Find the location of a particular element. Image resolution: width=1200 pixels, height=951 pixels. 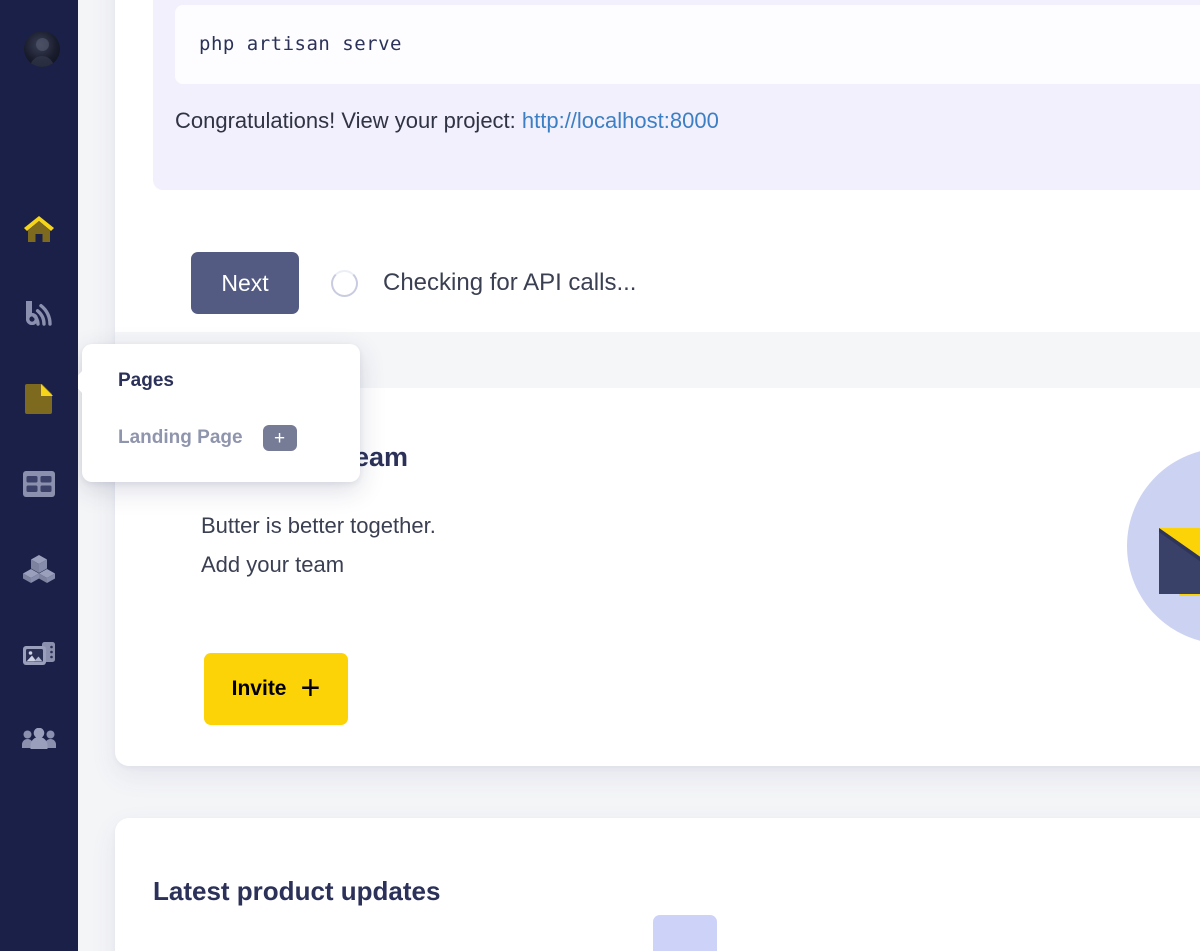

sidebar-item-components is located at coordinates (39, 568).